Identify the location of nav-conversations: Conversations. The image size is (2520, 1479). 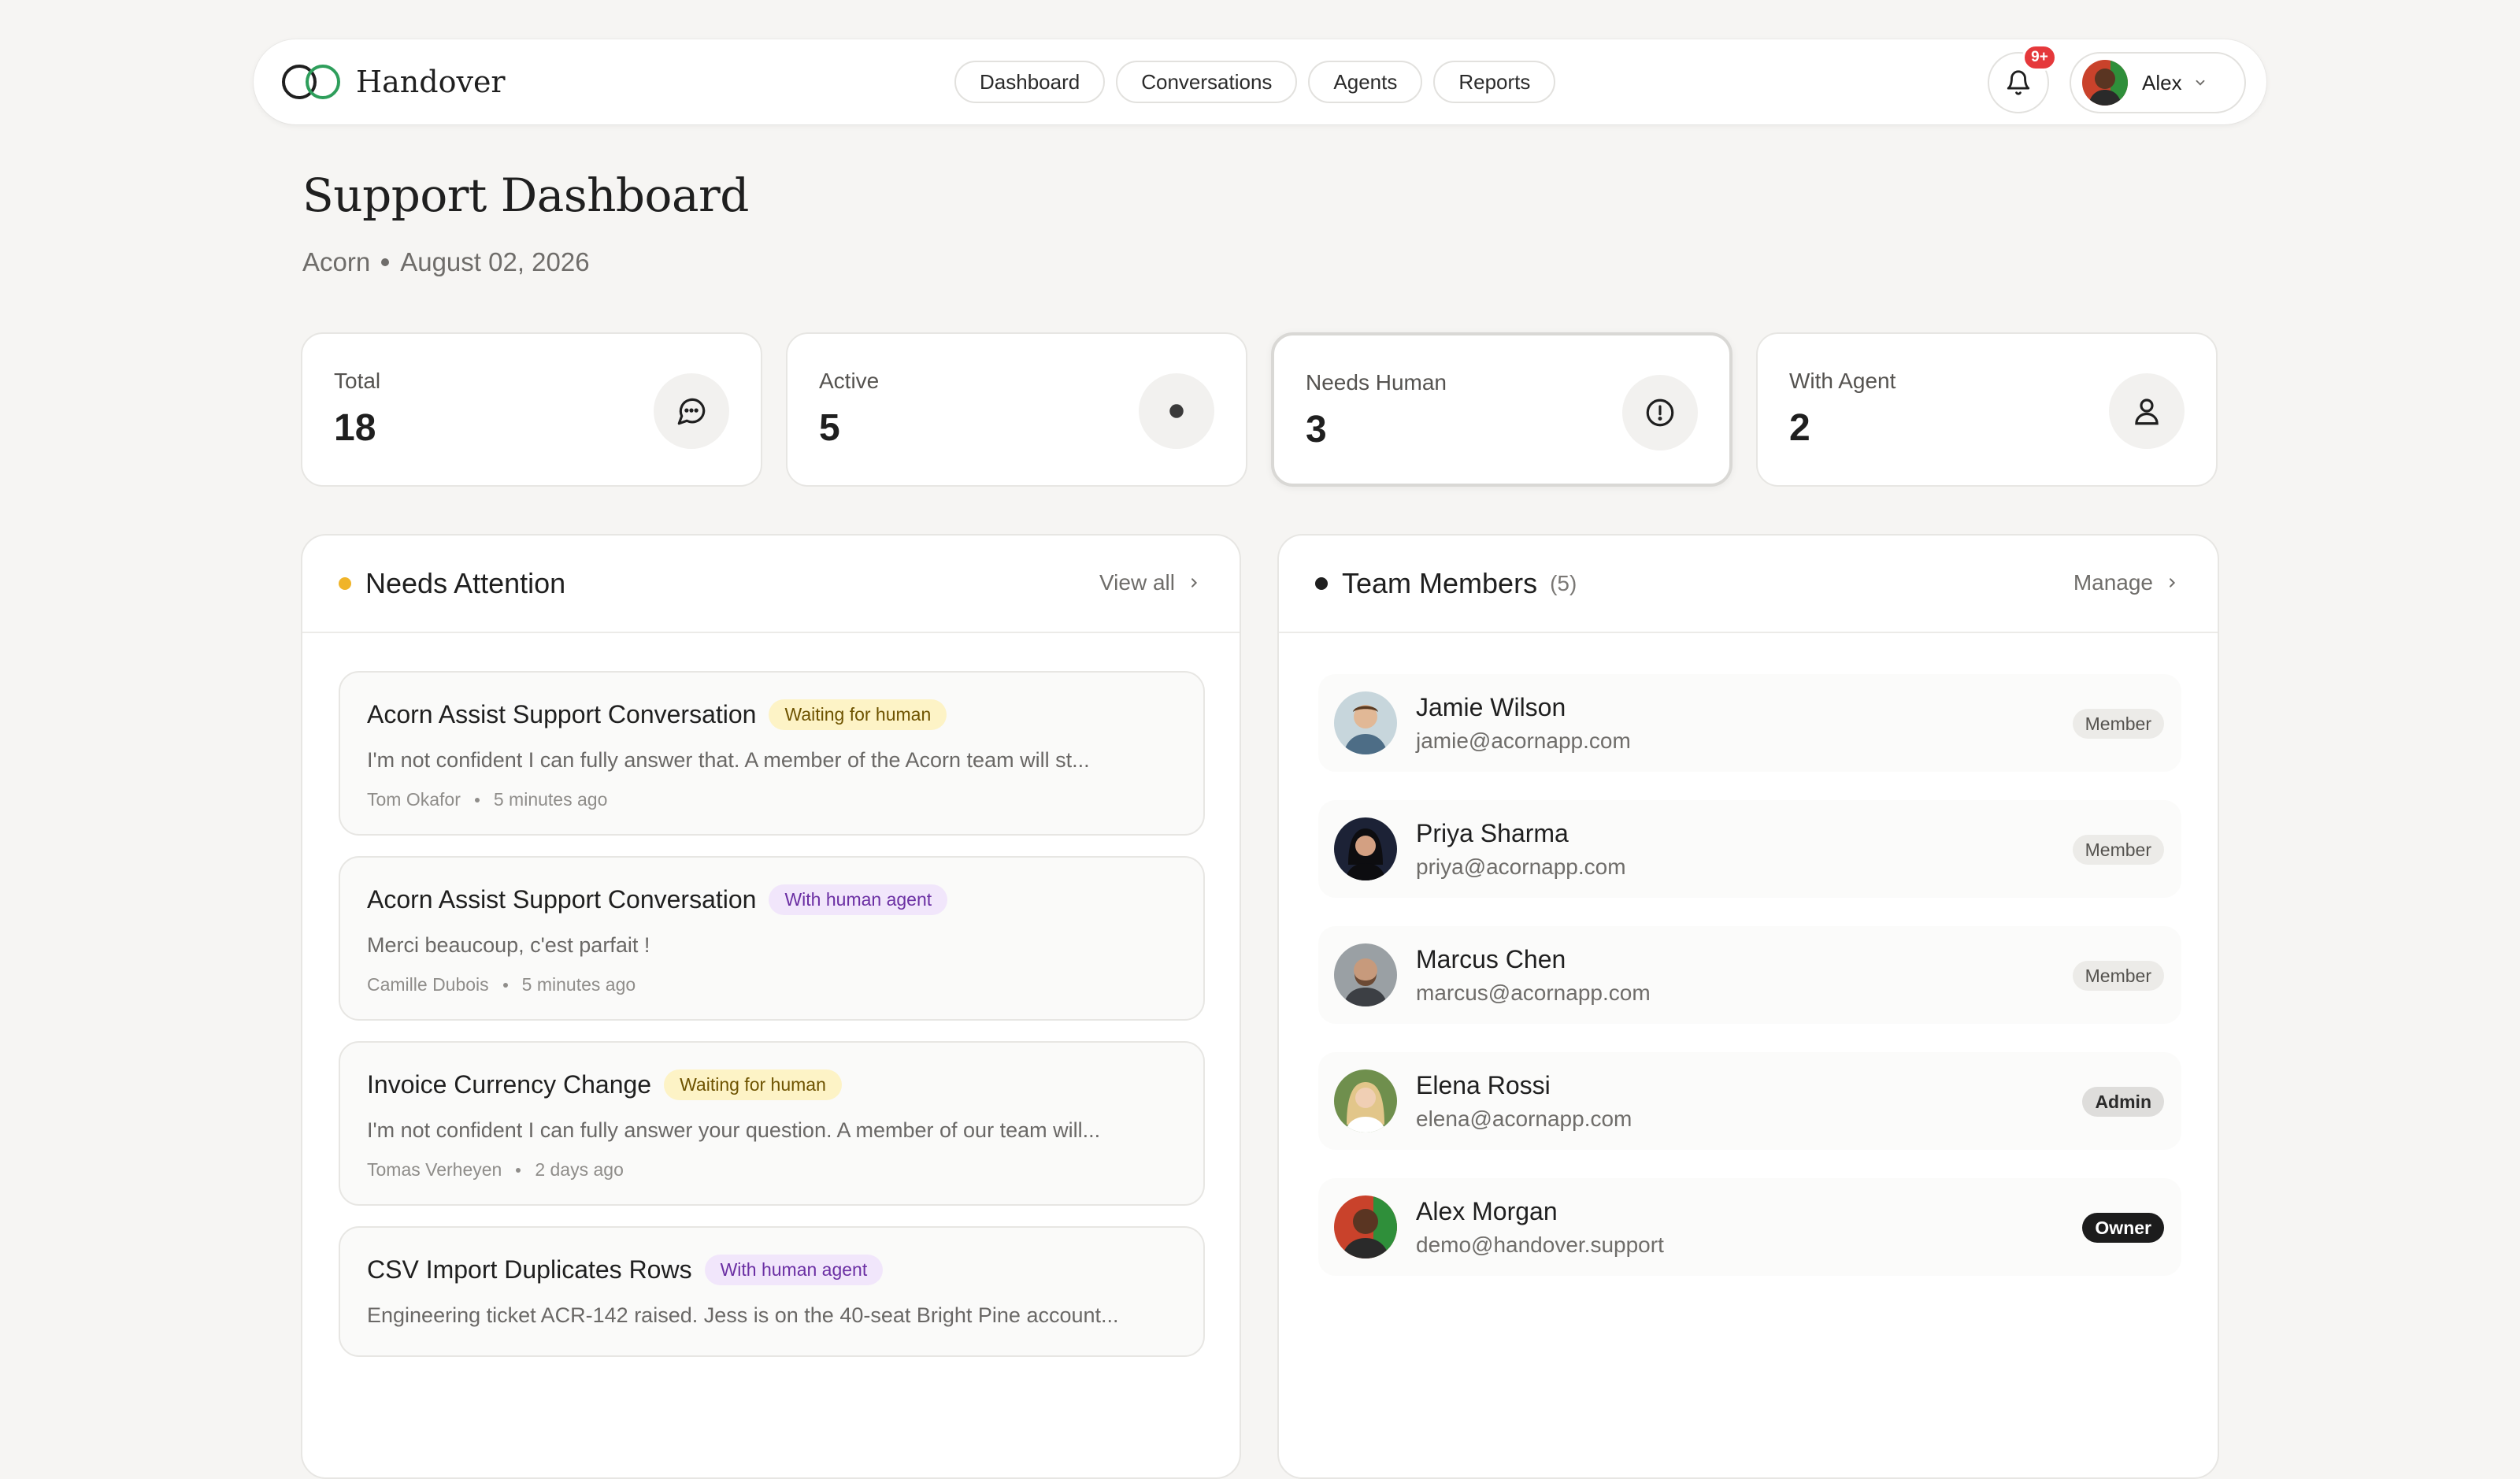
(1207, 82).